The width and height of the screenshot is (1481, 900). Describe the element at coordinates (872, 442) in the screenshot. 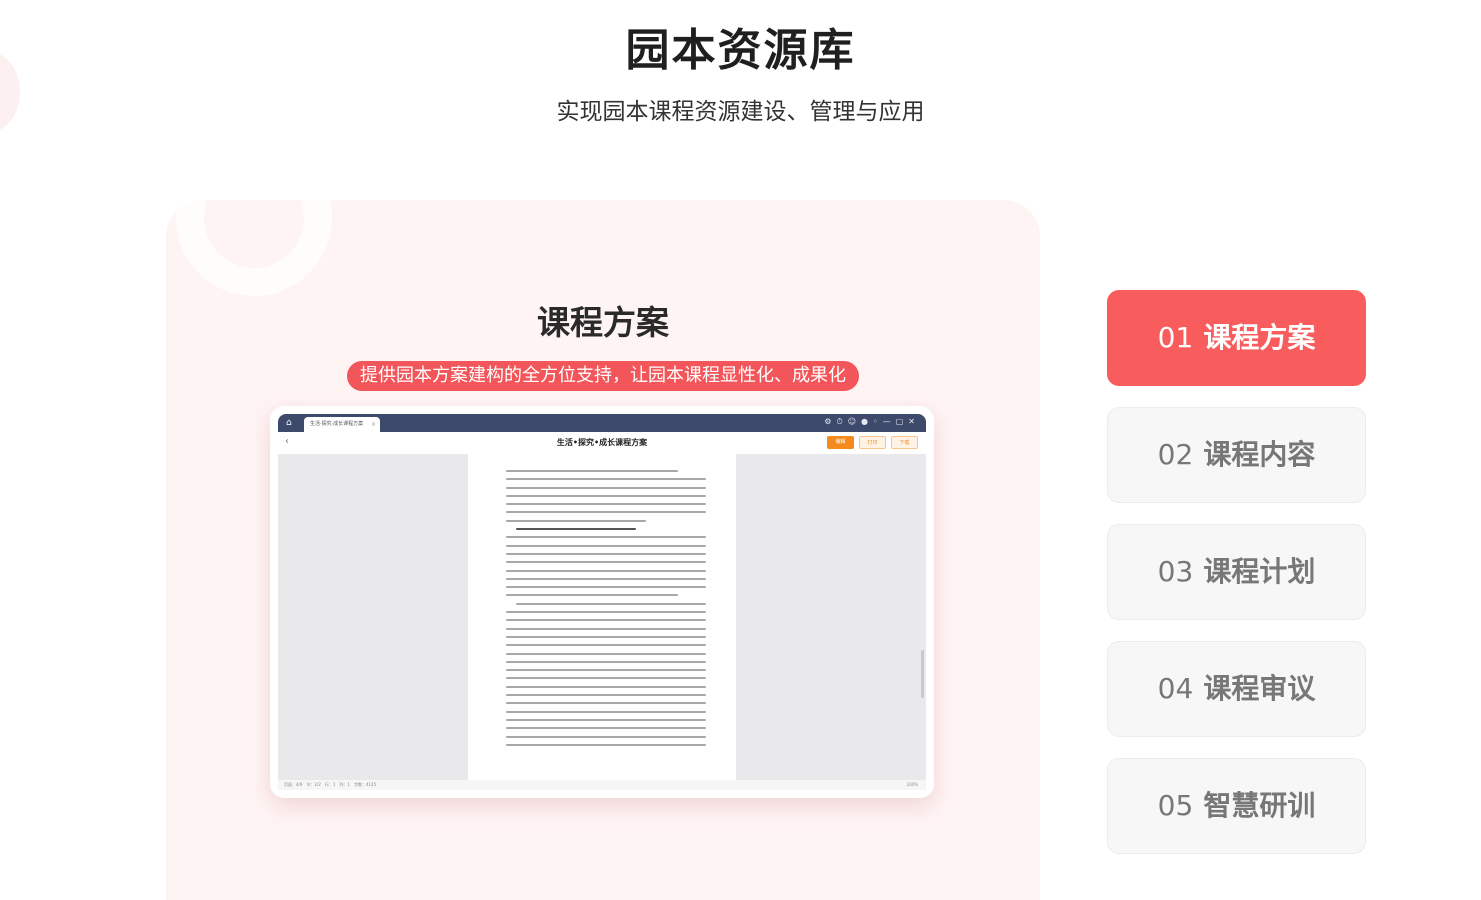

I see `print-button: 打印` at that location.